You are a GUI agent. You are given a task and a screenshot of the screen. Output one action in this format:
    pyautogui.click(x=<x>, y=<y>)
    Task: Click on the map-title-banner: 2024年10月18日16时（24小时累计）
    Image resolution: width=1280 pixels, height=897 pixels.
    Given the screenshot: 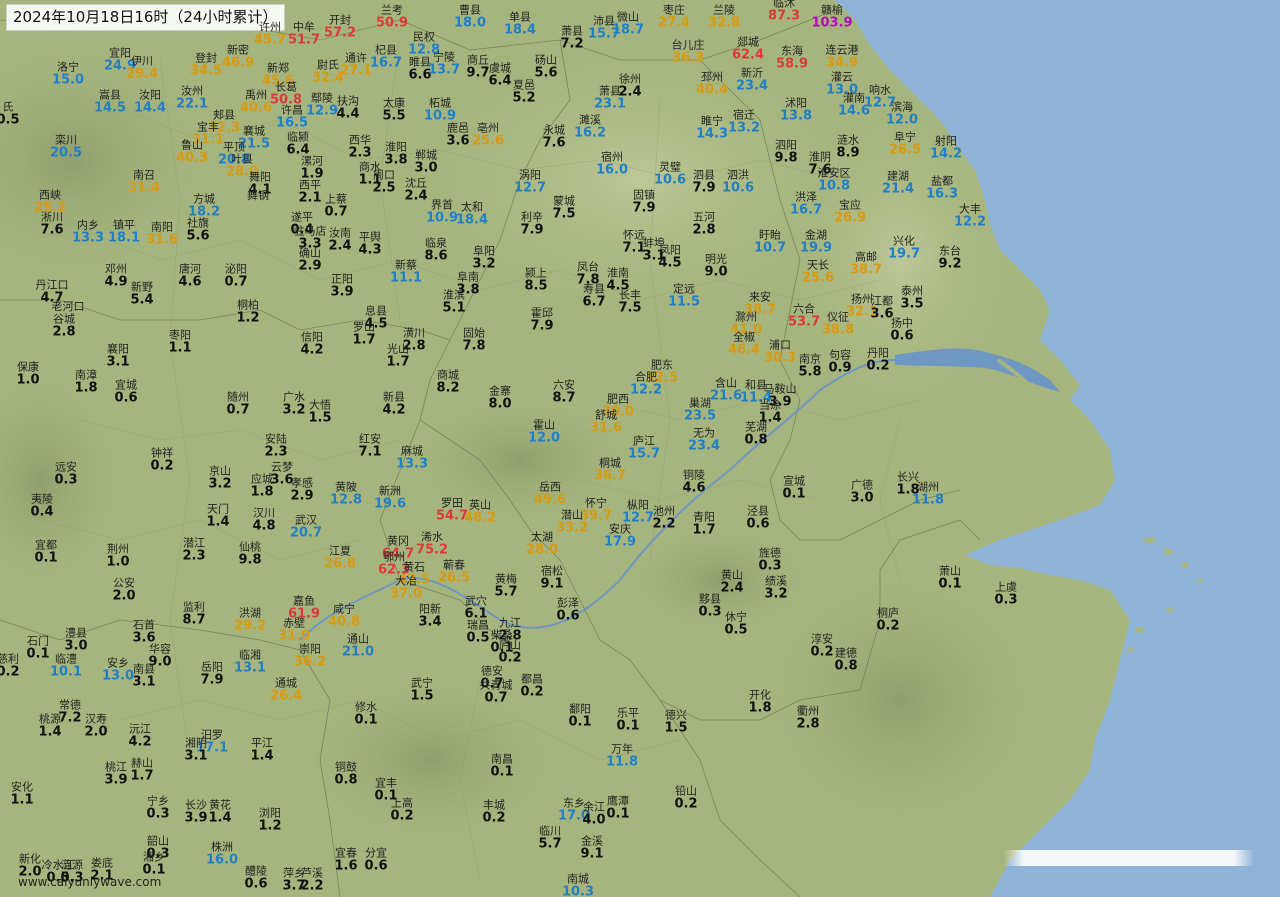 What is the action you would take?
    pyautogui.click(x=145, y=17)
    